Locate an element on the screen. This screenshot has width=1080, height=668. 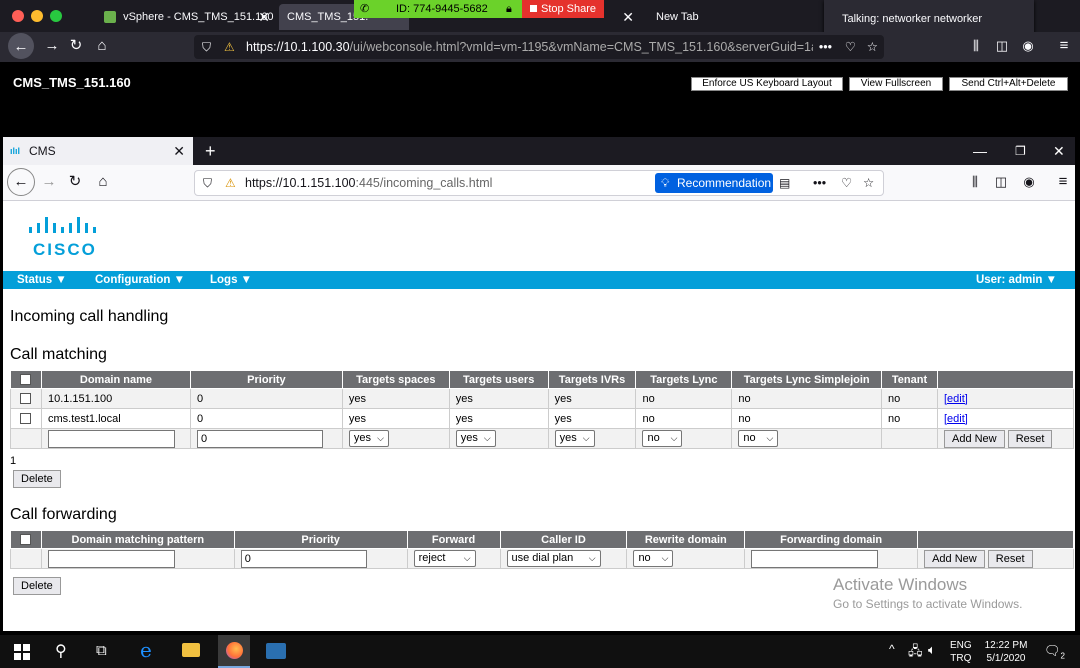
clock: 12:22 PM 5/1/2020 is located at coordinates (1006, 652).